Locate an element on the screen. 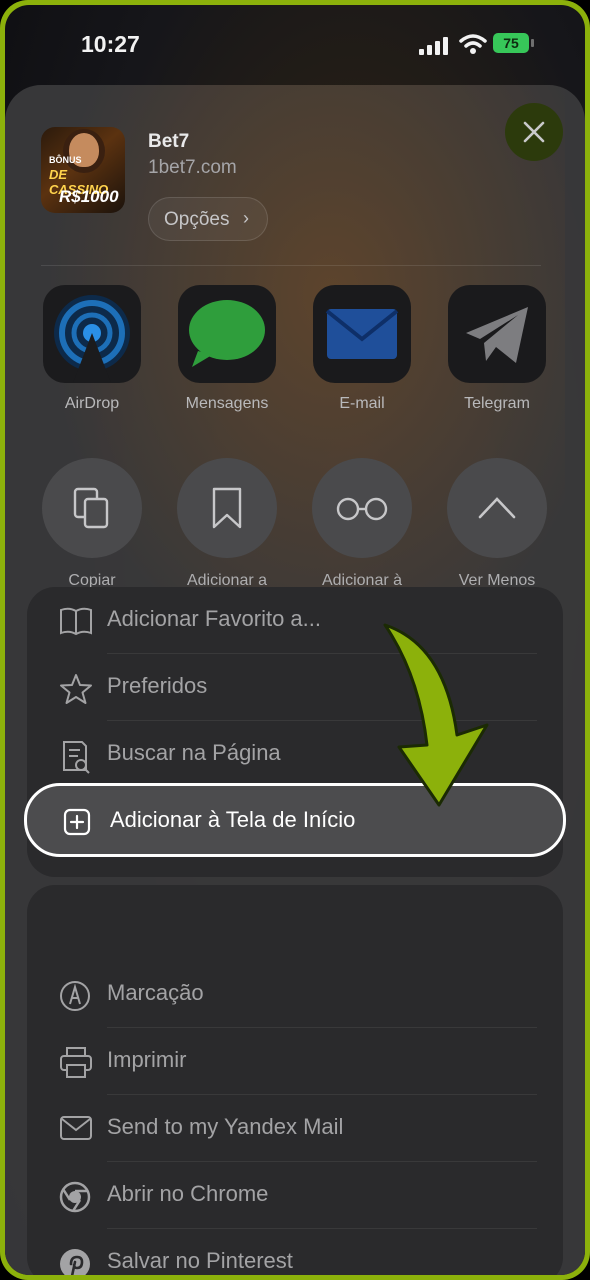 The height and width of the screenshot is (1280, 590). cellular-signal-icon is located at coordinates (433, 46).